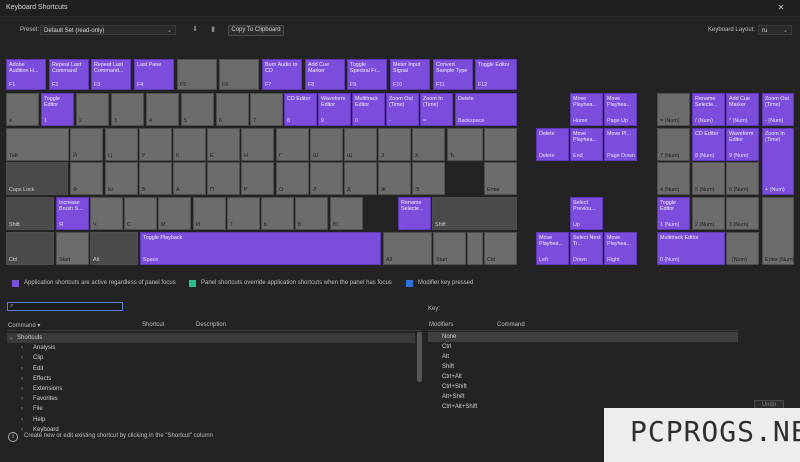 This screenshot has width=800, height=462. Describe the element at coordinates (500, 248) in the screenshot. I see `key-rctrl: Ctrl` at that location.